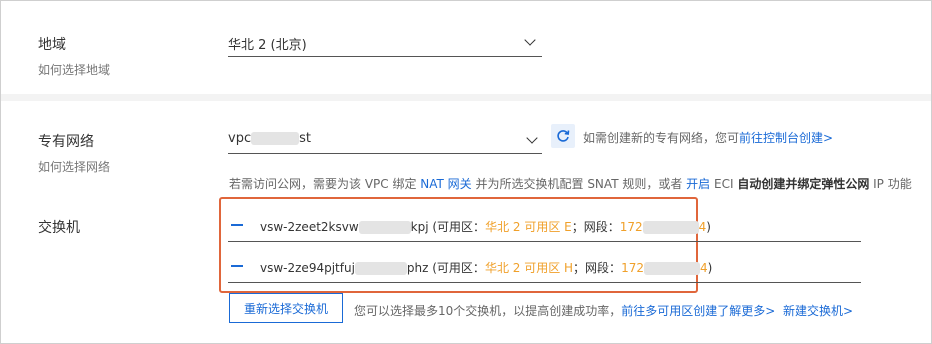 The height and width of the screenshot is (344, 932). I want to click on switch-label: 交换机, so click(59, 228).